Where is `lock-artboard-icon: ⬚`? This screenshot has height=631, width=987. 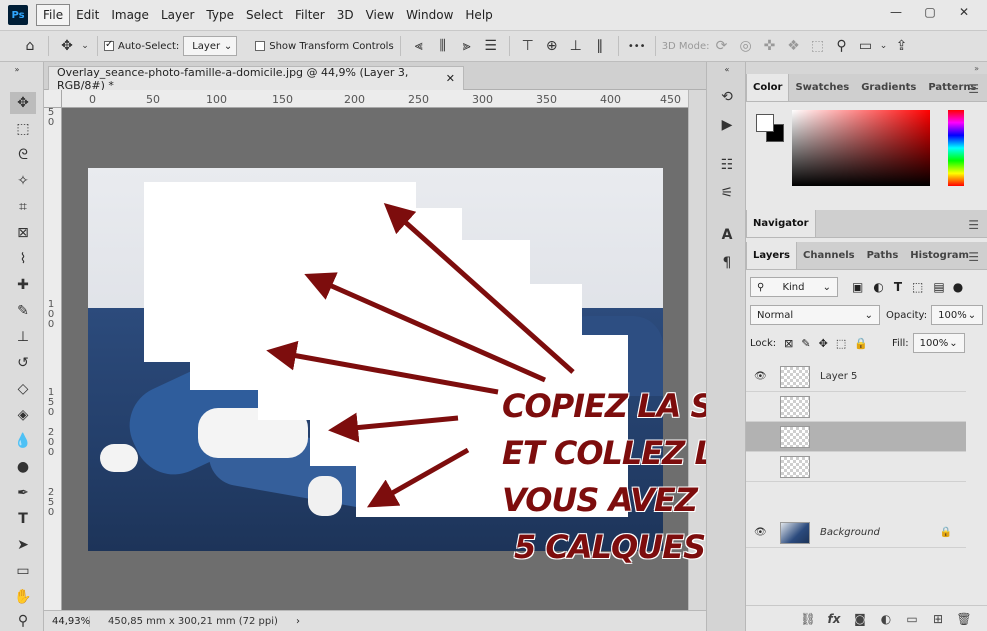 lock-artboard-icon: ⬚ is located at coordinates (841, 343).